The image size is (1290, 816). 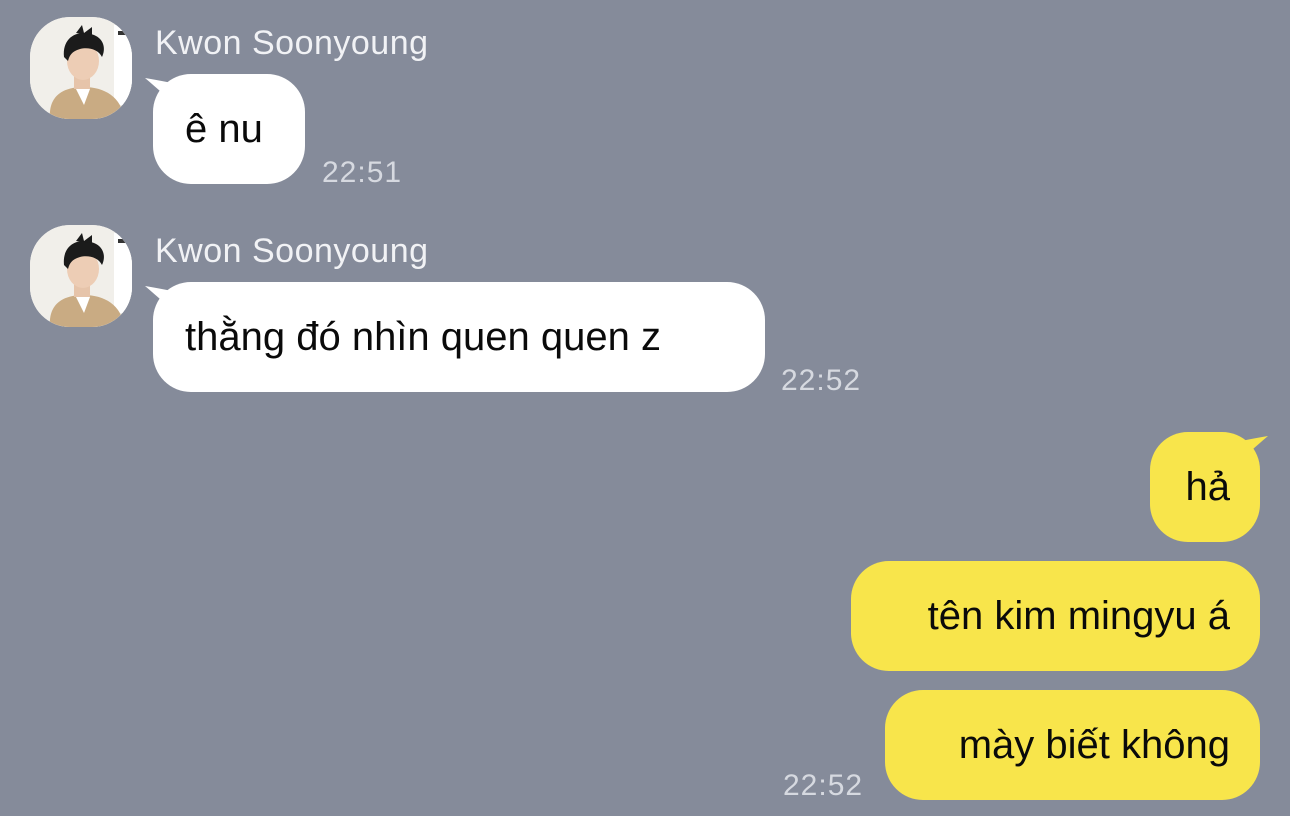 What do you see at coordinates (1094, 745) in the screenshot?
I see `message-text: mày biết không` at bounding box center [1094, 745].